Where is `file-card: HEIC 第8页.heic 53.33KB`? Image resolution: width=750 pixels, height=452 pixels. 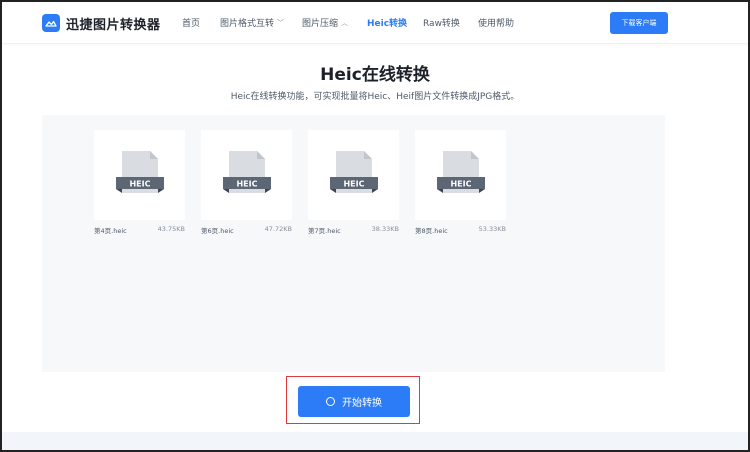
file-card: HEIC 第8页.heic 53.33KB is located at coordinates (460, 182).